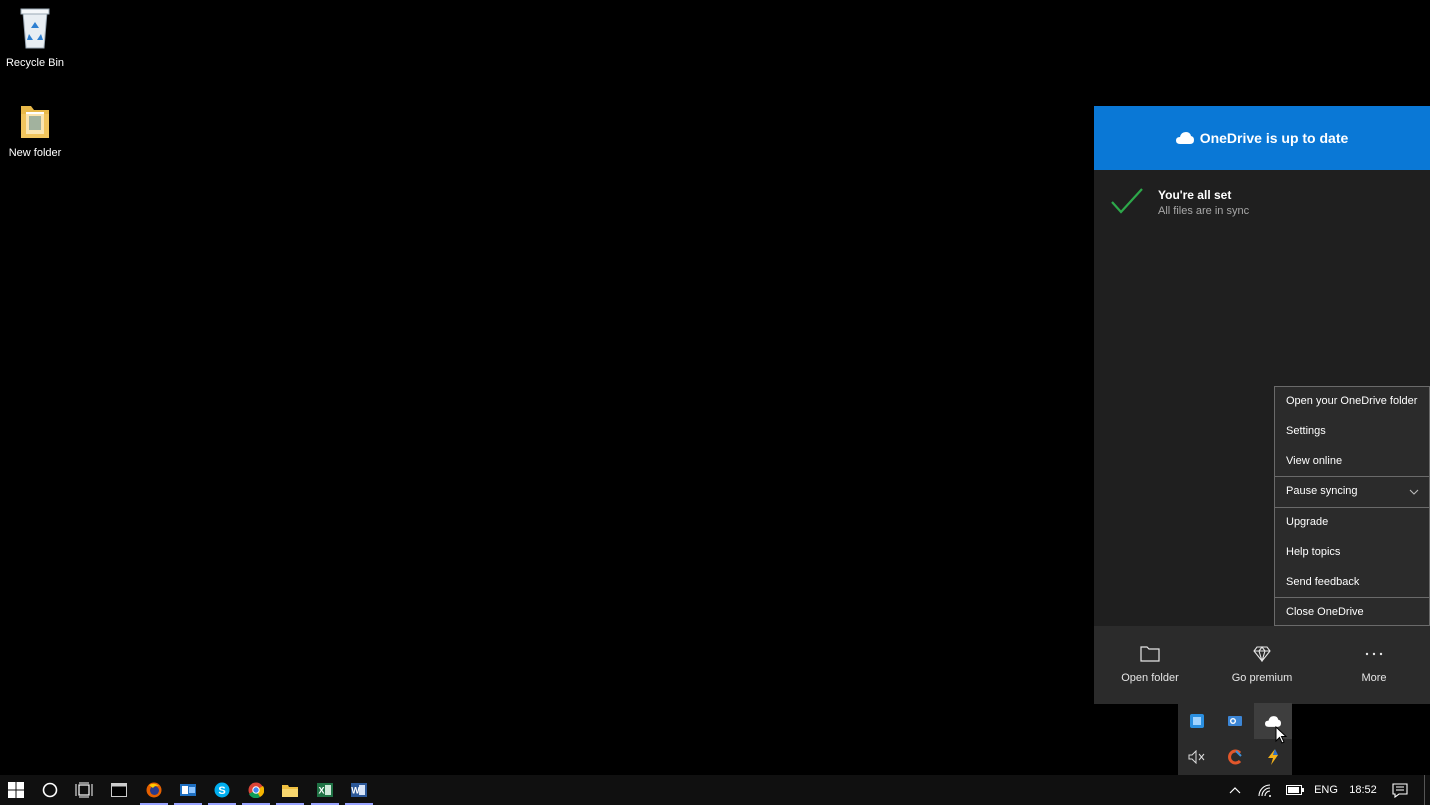  I want to click on file-explorer-icon, so click(290, 791).